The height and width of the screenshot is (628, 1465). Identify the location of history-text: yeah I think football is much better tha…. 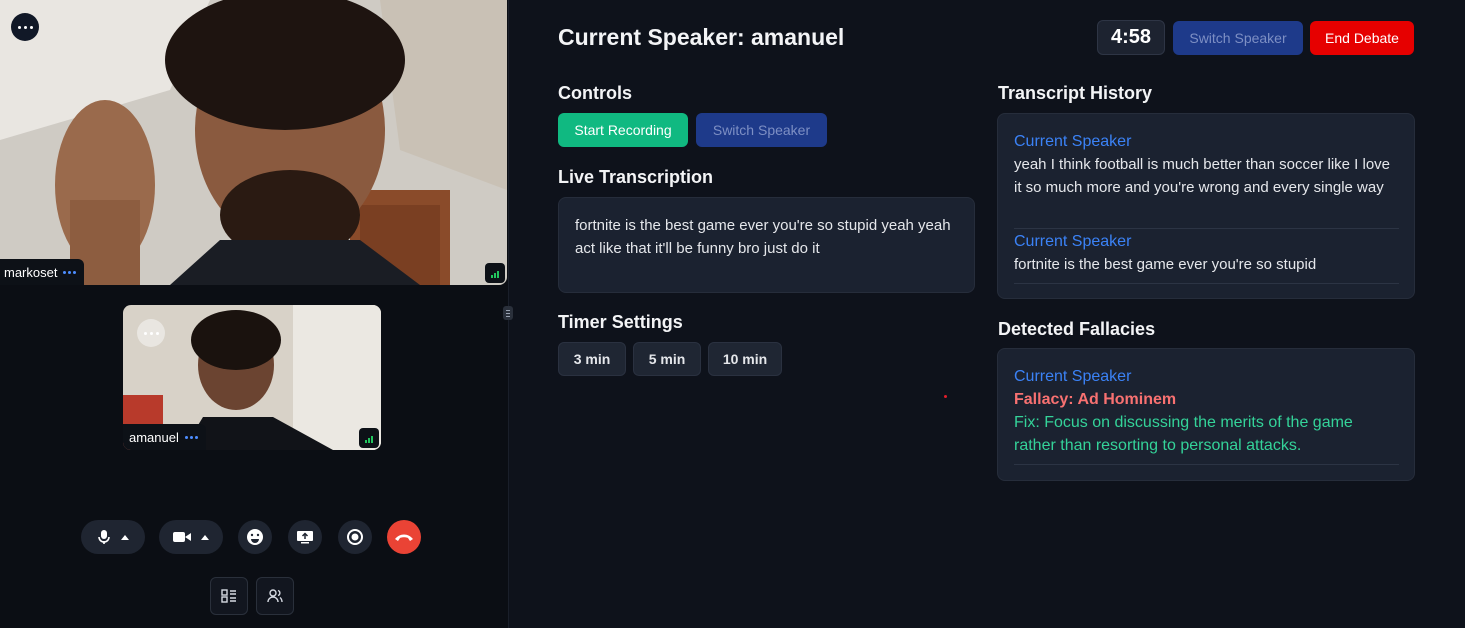
(1202, 176).